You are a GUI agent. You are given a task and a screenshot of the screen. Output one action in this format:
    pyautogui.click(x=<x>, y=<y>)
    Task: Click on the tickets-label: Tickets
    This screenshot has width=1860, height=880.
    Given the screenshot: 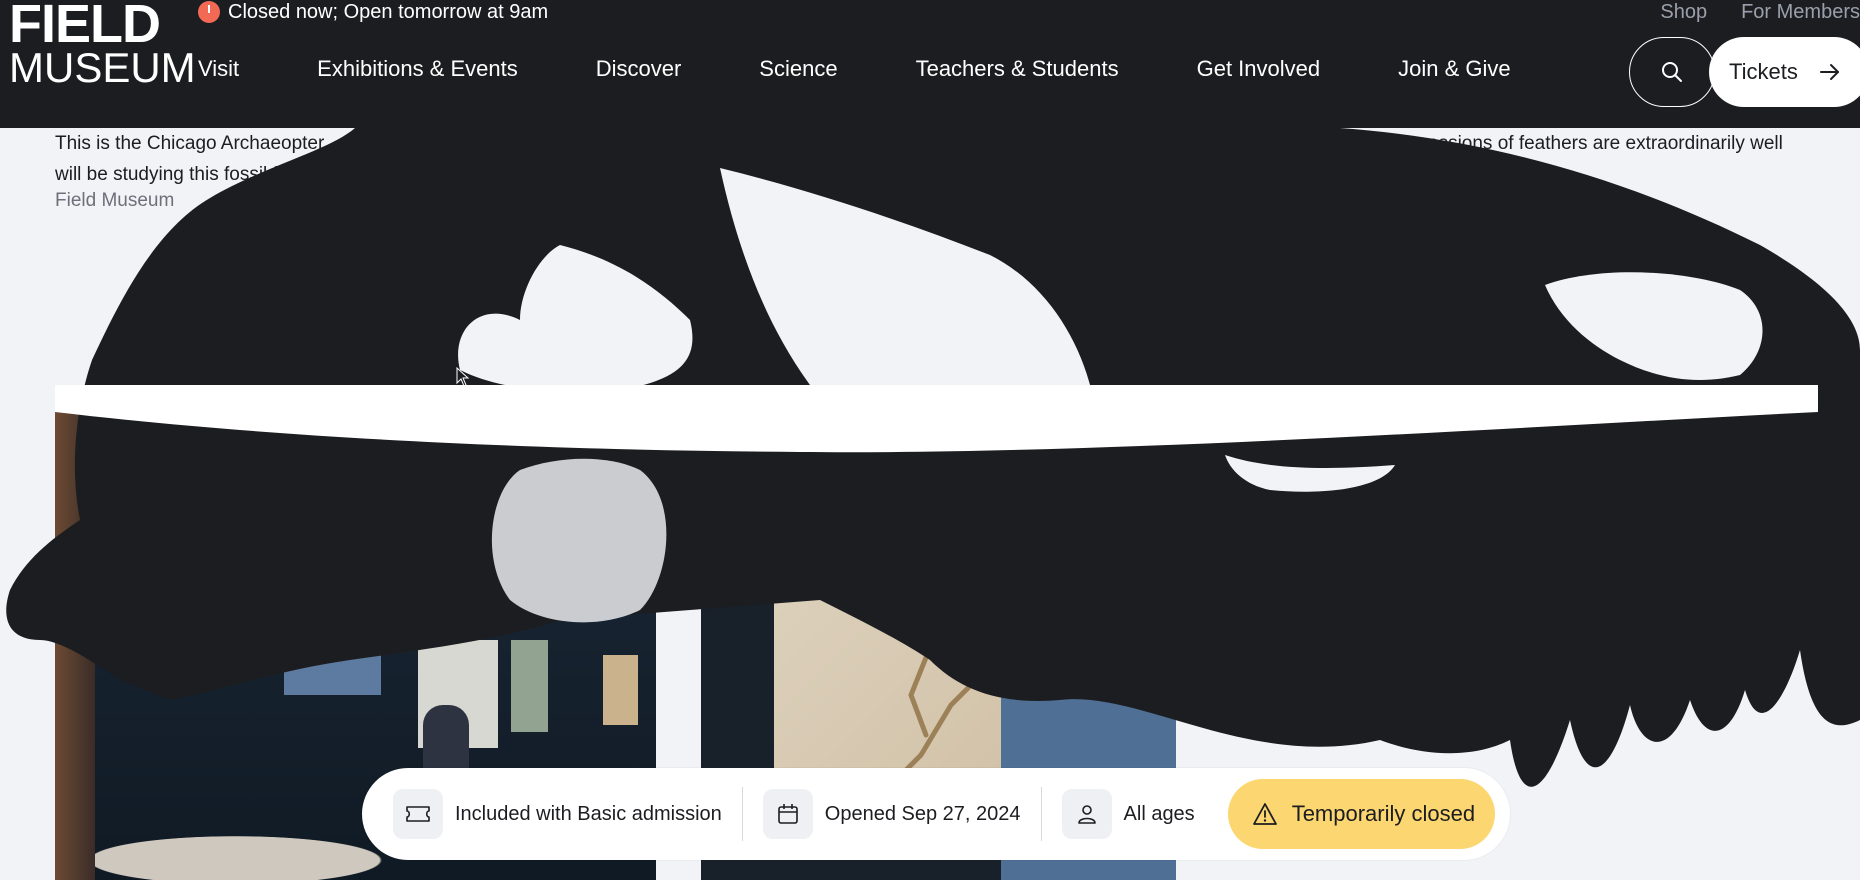 What is the action you would take?
    pyautogui.click(x=1763, y=71)
    